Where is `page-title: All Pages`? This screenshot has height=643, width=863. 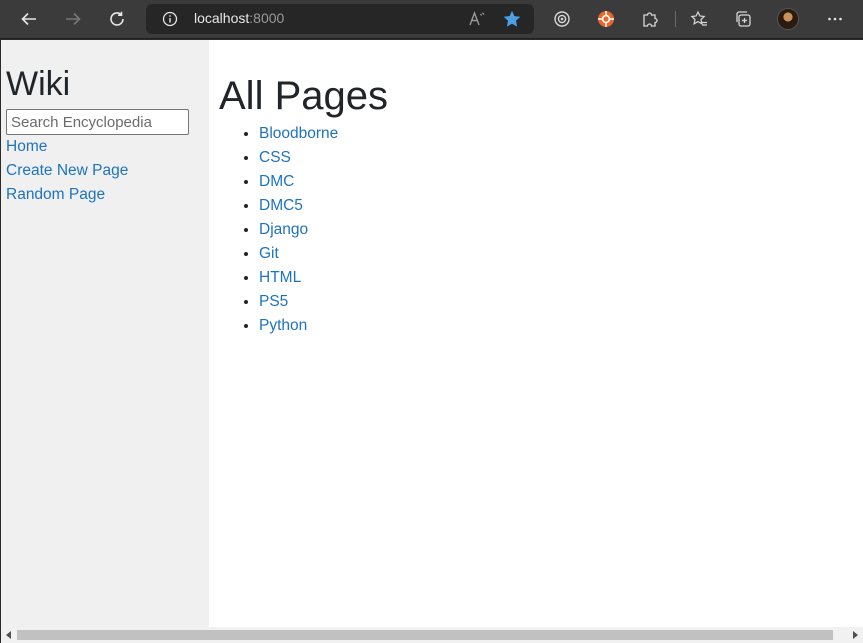
page-title: All Pages is located at coordinates (303, 96).